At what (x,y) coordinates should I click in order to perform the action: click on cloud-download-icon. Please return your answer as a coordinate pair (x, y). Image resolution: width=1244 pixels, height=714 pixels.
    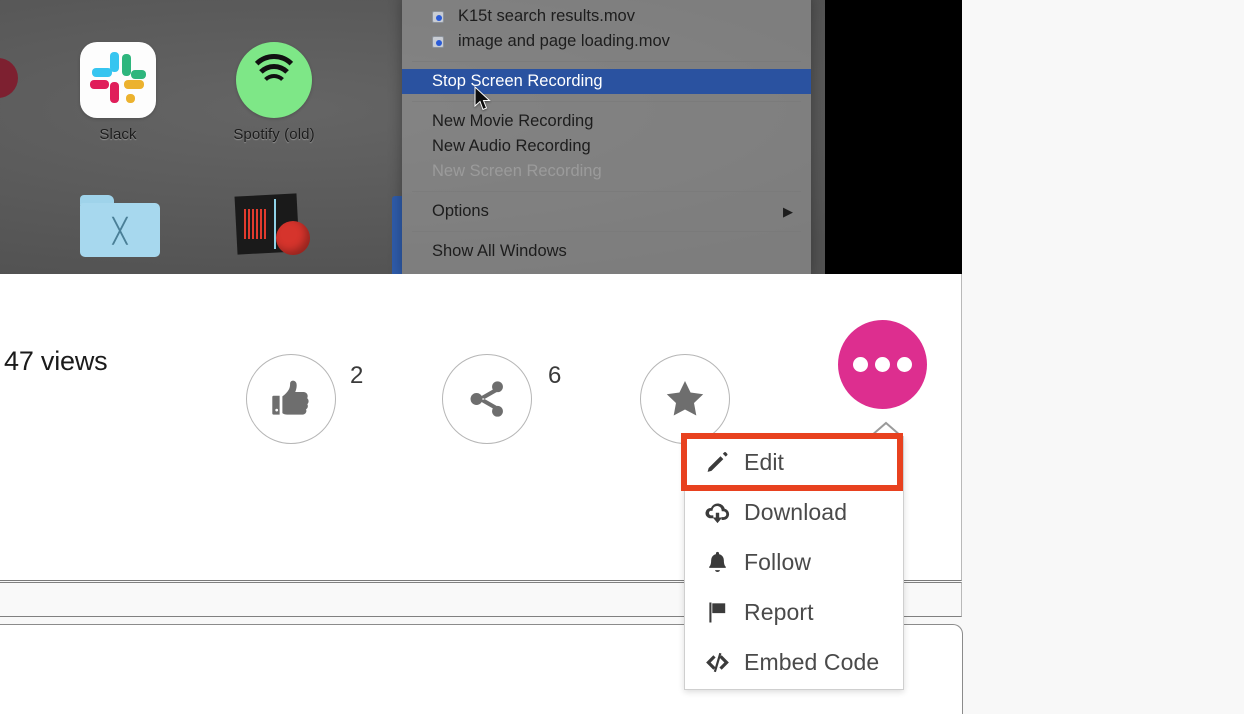
    Looking at the image, I should click on (717, 512).